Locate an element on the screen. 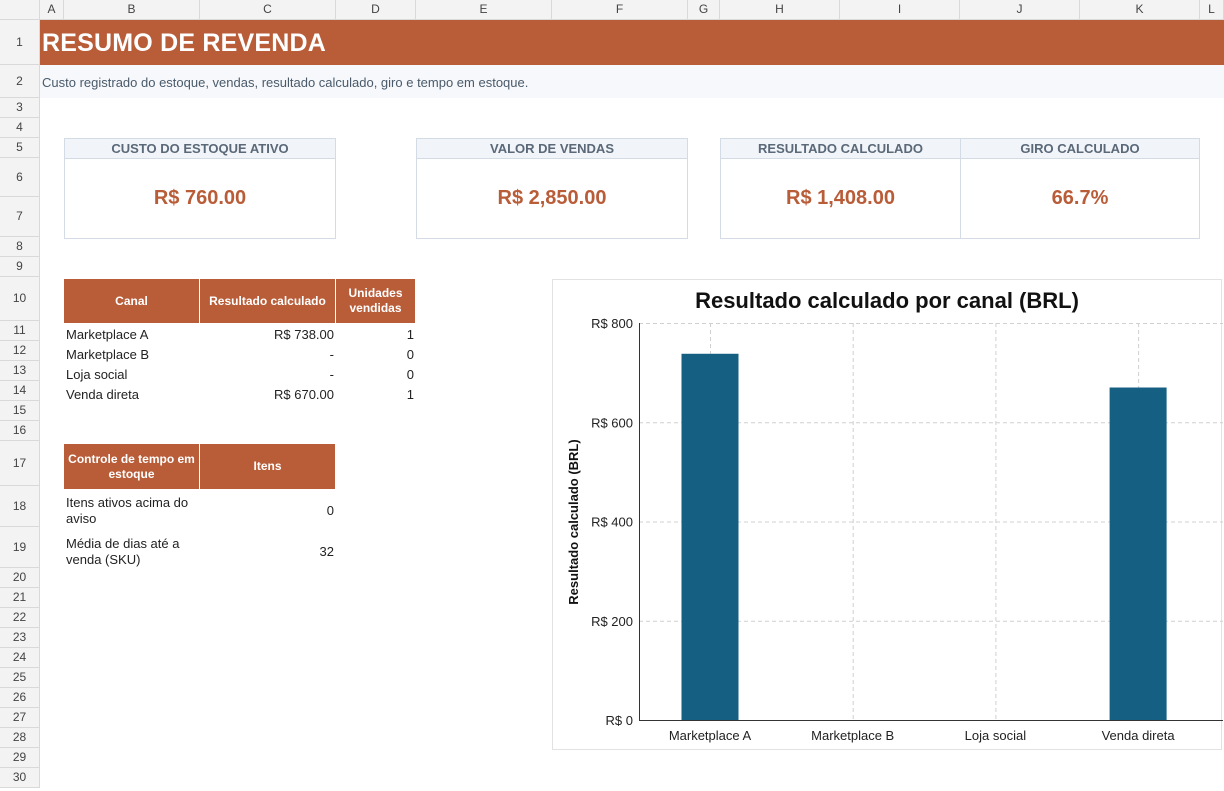  row-header-4: 4 is located at coordinates (20, 128).